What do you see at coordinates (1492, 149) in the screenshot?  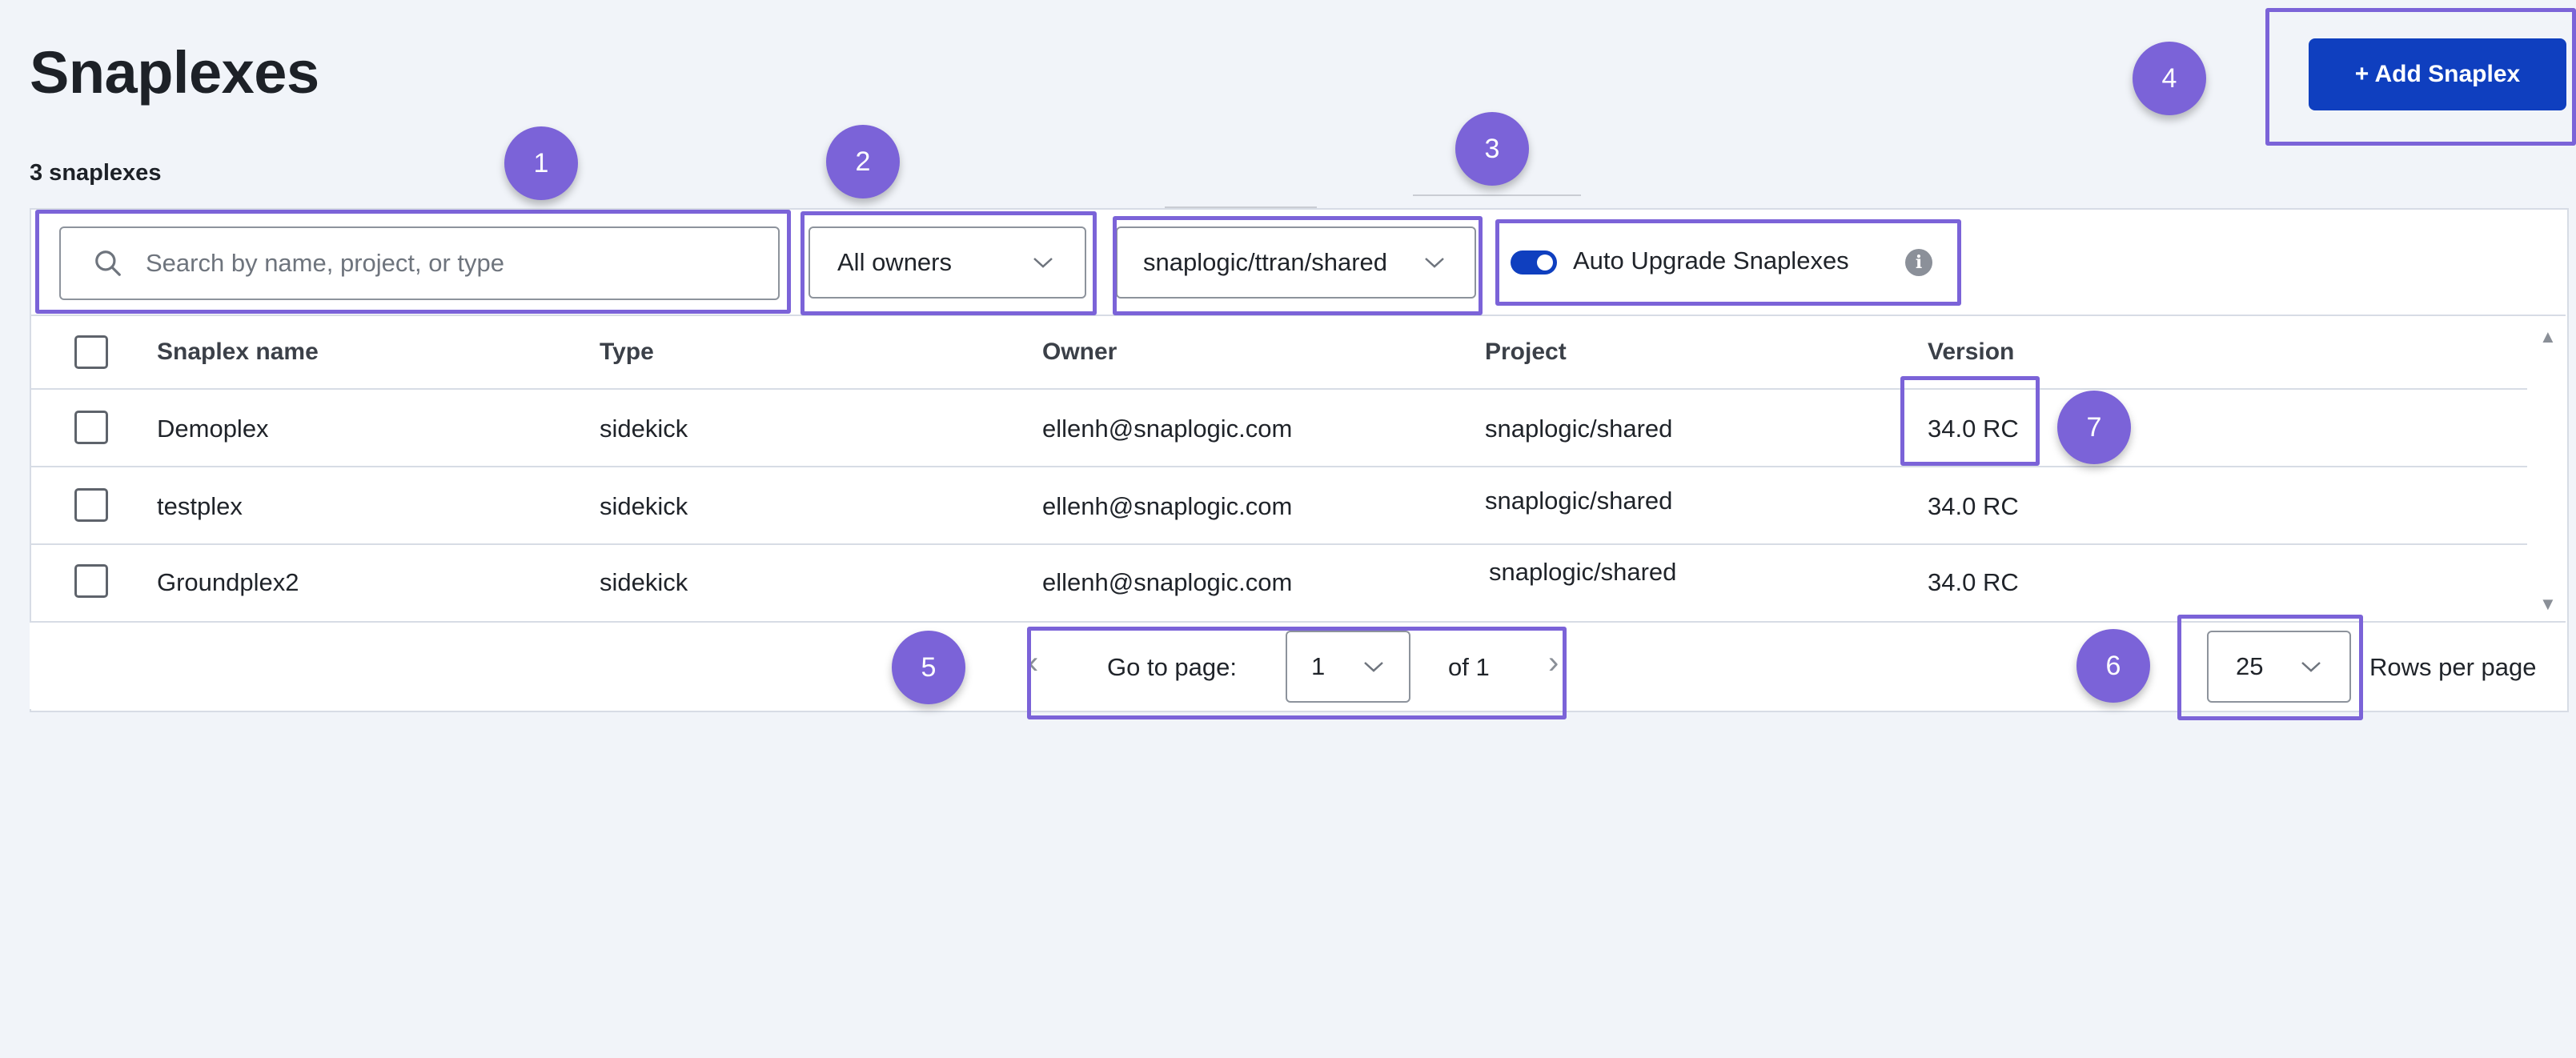 I see `annotation-badge-3: 3` at bounding box center [1492, 149].